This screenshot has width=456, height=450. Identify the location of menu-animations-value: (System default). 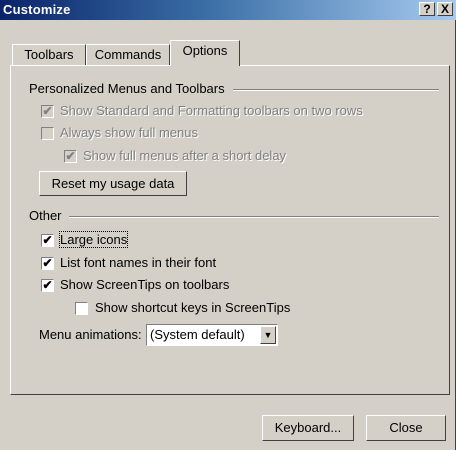
(197, 334).